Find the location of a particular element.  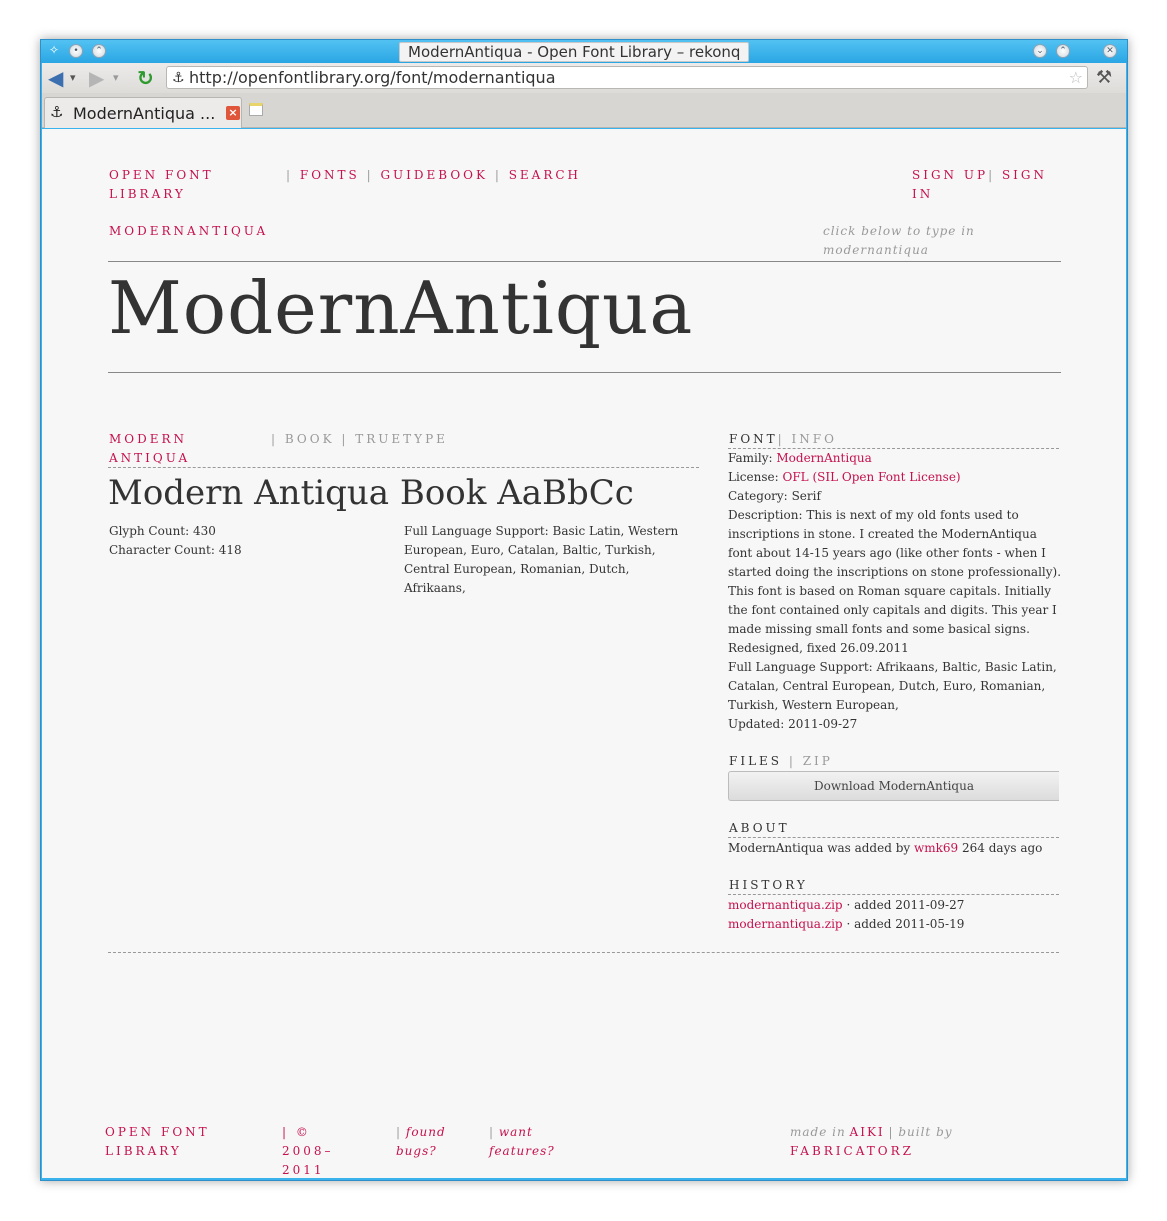

tools-wrench-icon: ⚒ is located at coordinates (1104, 78).